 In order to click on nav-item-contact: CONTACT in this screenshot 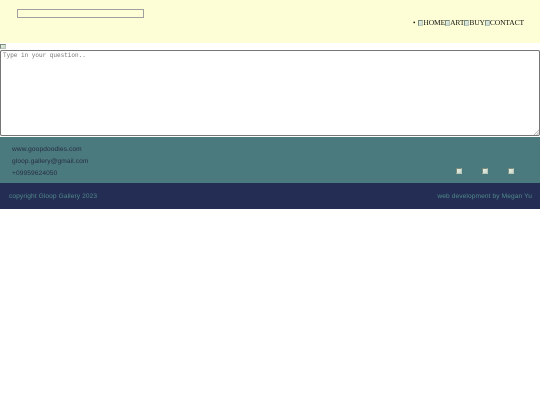, I will do `click(504, 23)`.